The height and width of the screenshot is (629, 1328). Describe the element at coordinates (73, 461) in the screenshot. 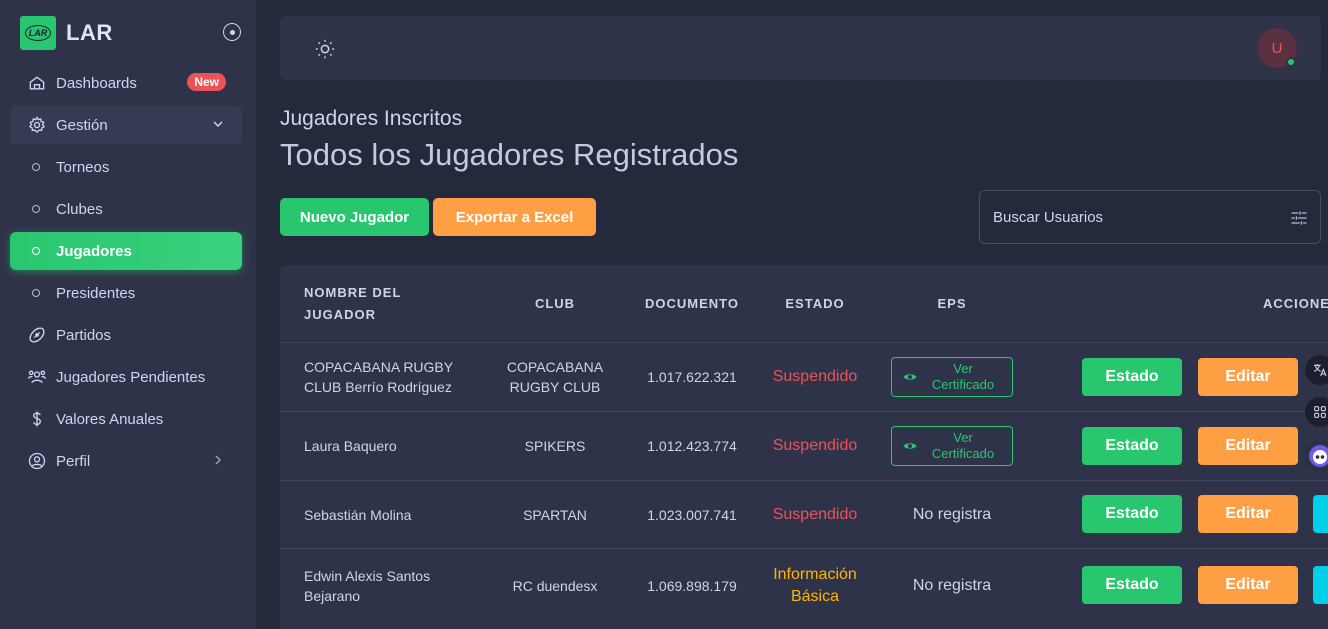

I see `sidebar-item-label: Perfil` at that location.